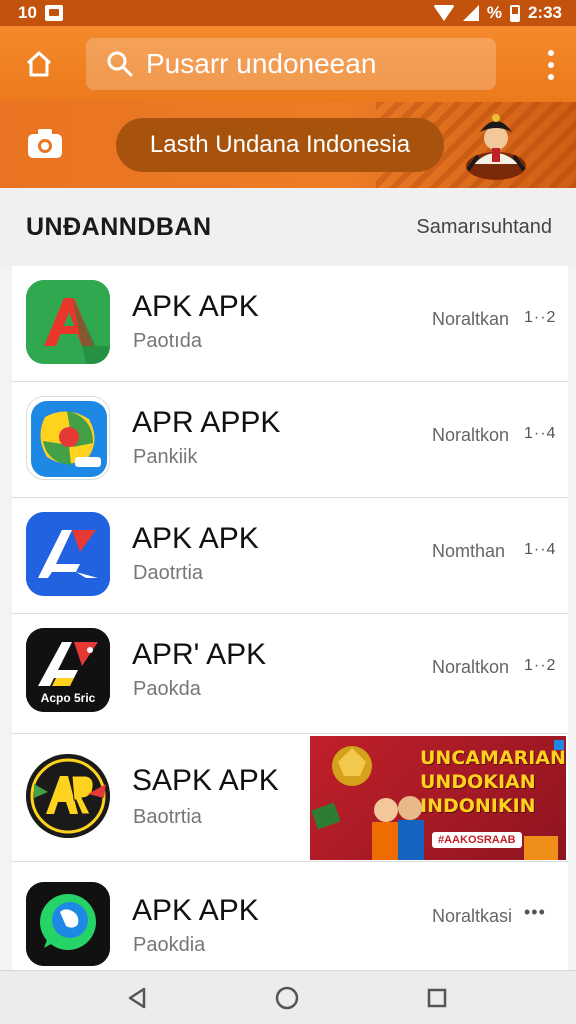 The height and width of the screenshot is (1024, 576). I want to click on map-pin-icon, so click(69, 439).